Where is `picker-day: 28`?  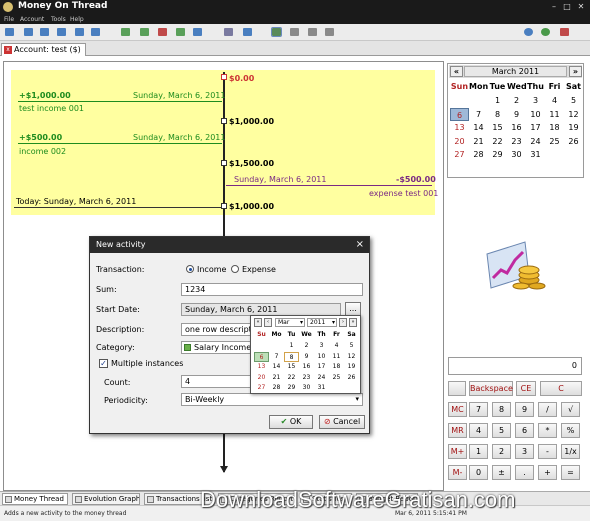
picker-day: 28 is located at coordinates (276, 388).